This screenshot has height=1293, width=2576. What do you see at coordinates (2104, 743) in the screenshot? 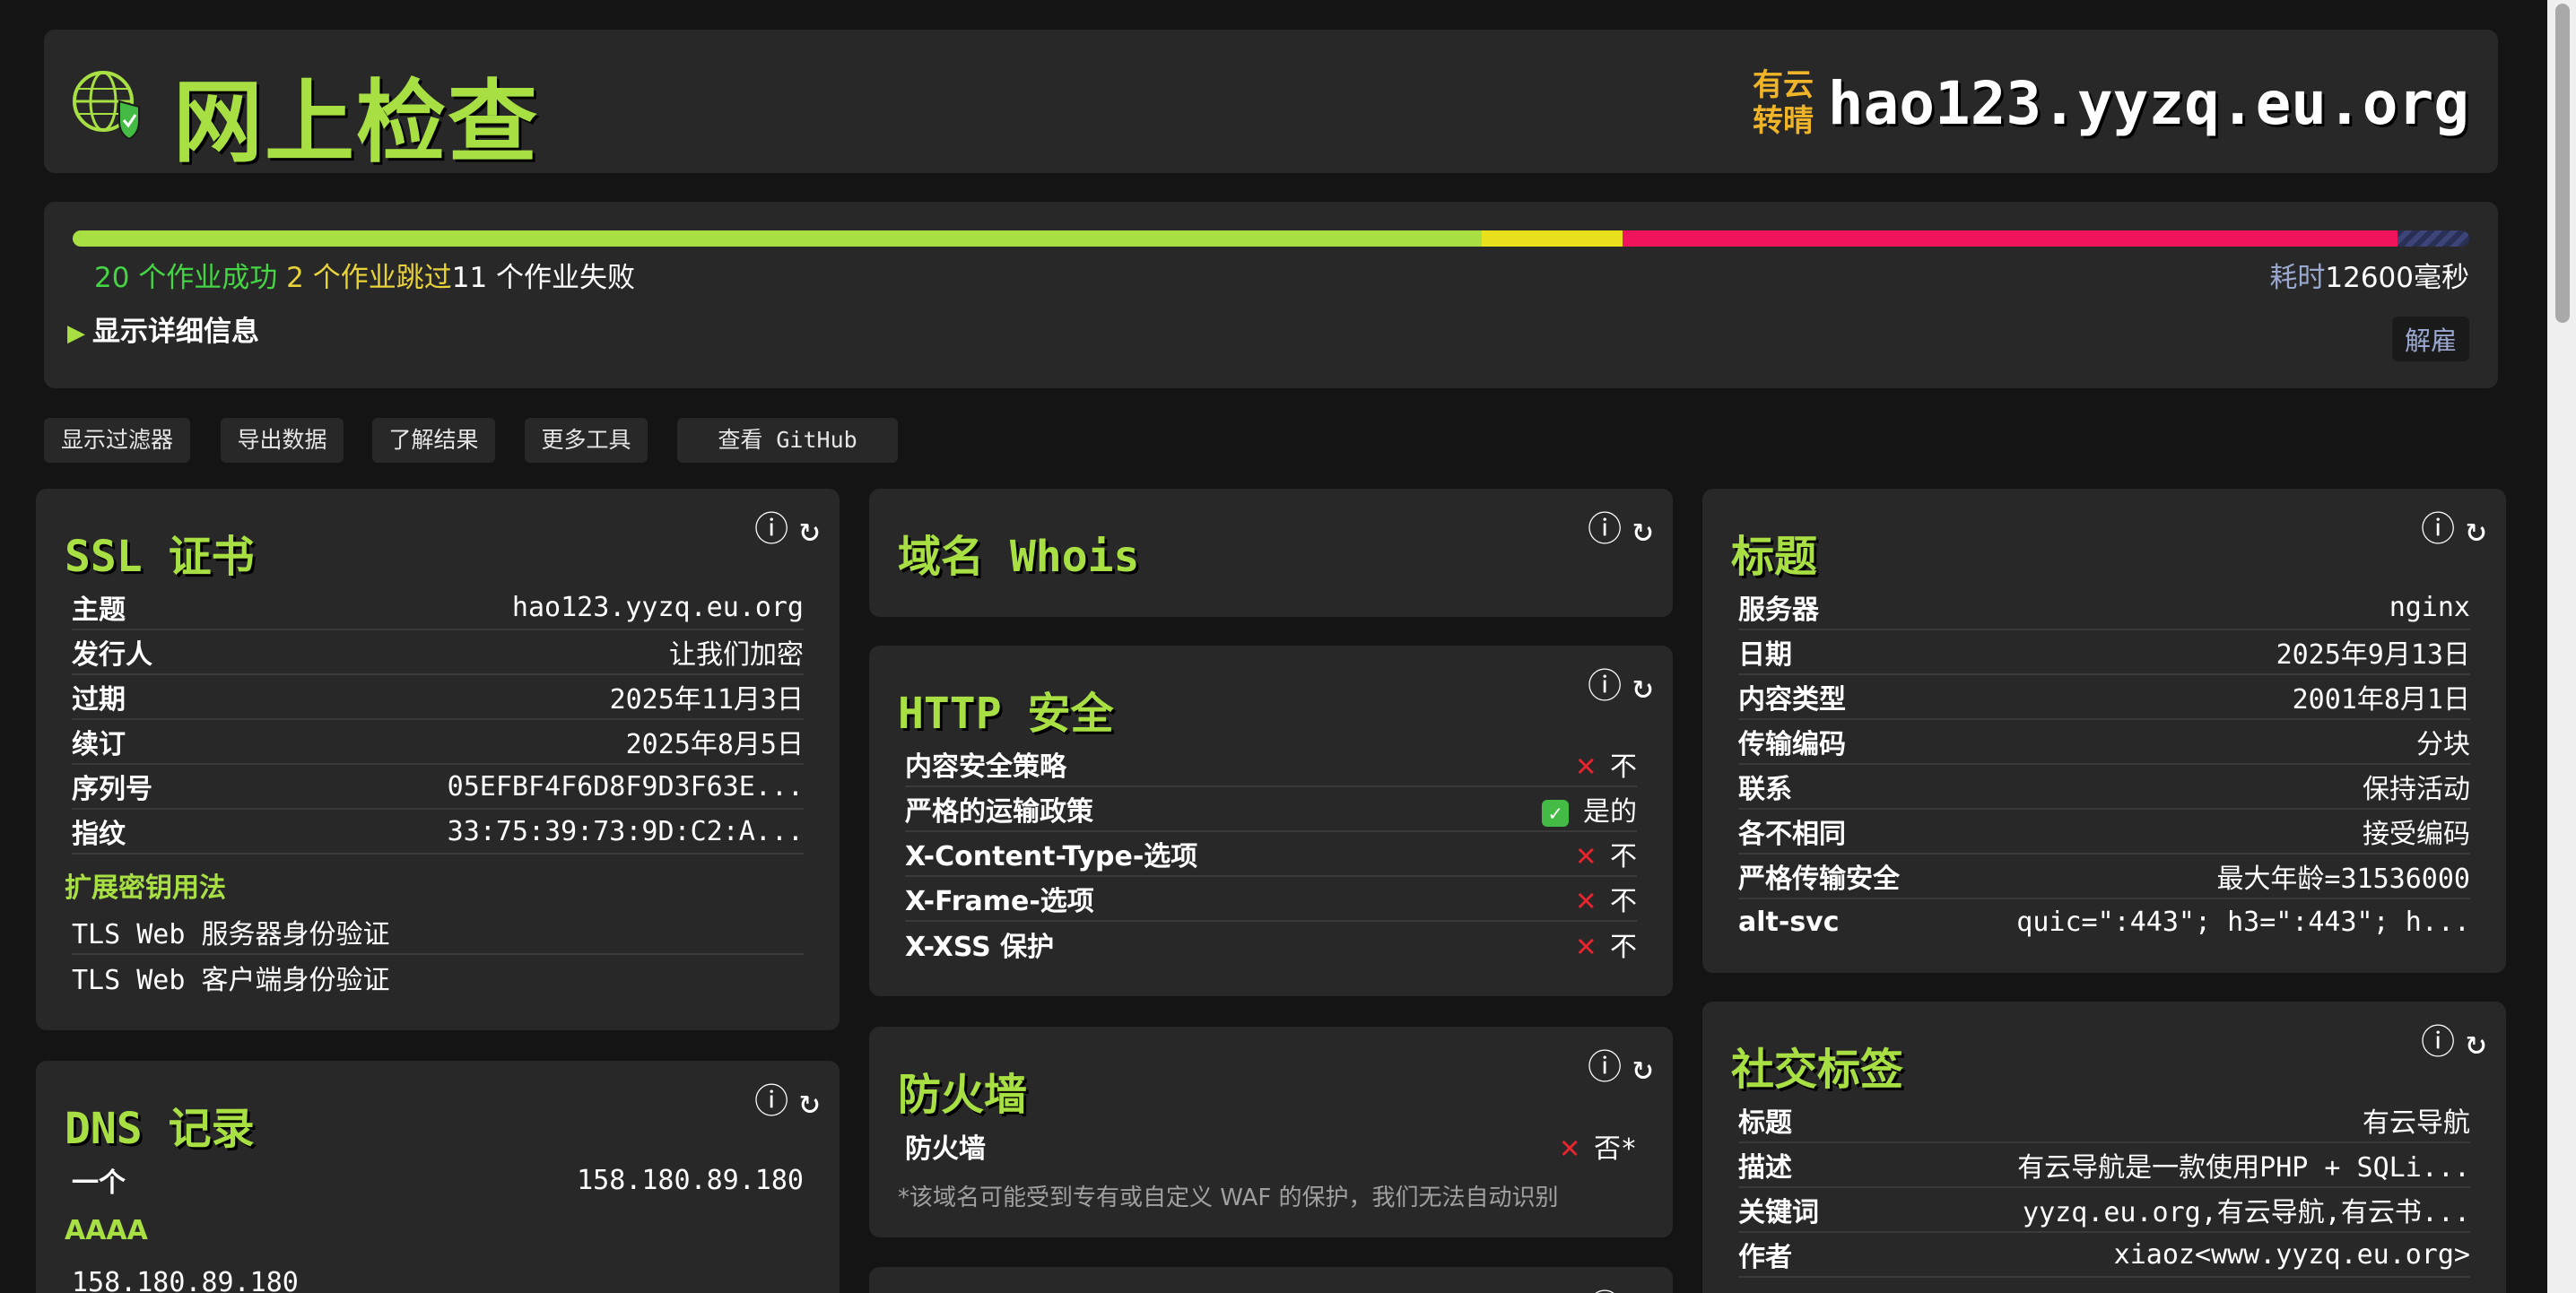
I see `table-row: 传输编码 分块` at bounding box center [2104, 743].